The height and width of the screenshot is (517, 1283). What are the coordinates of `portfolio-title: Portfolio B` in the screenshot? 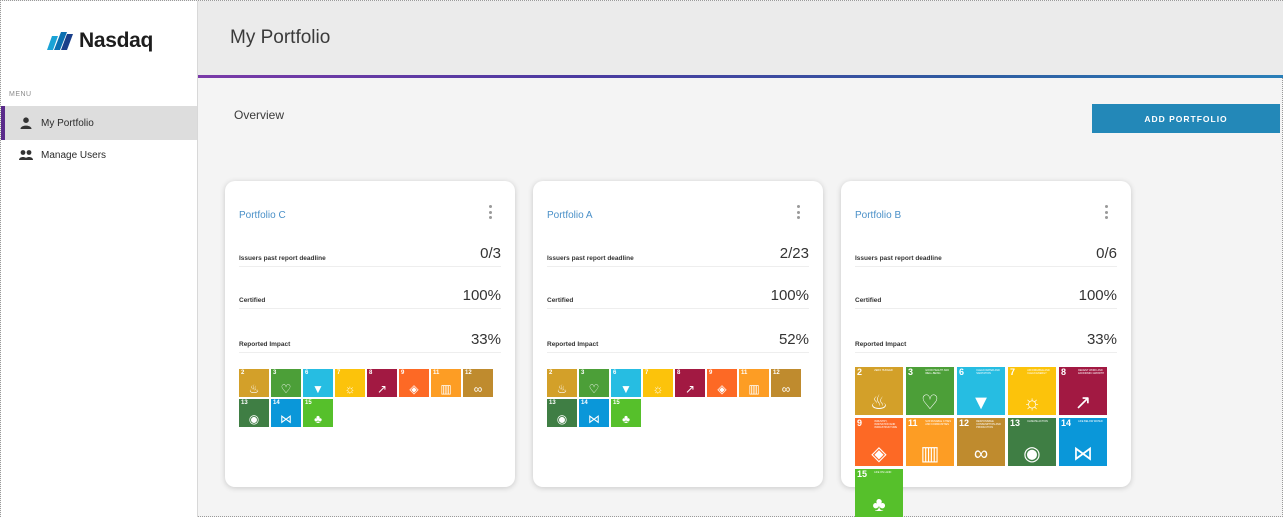 It's located at (878, 215).